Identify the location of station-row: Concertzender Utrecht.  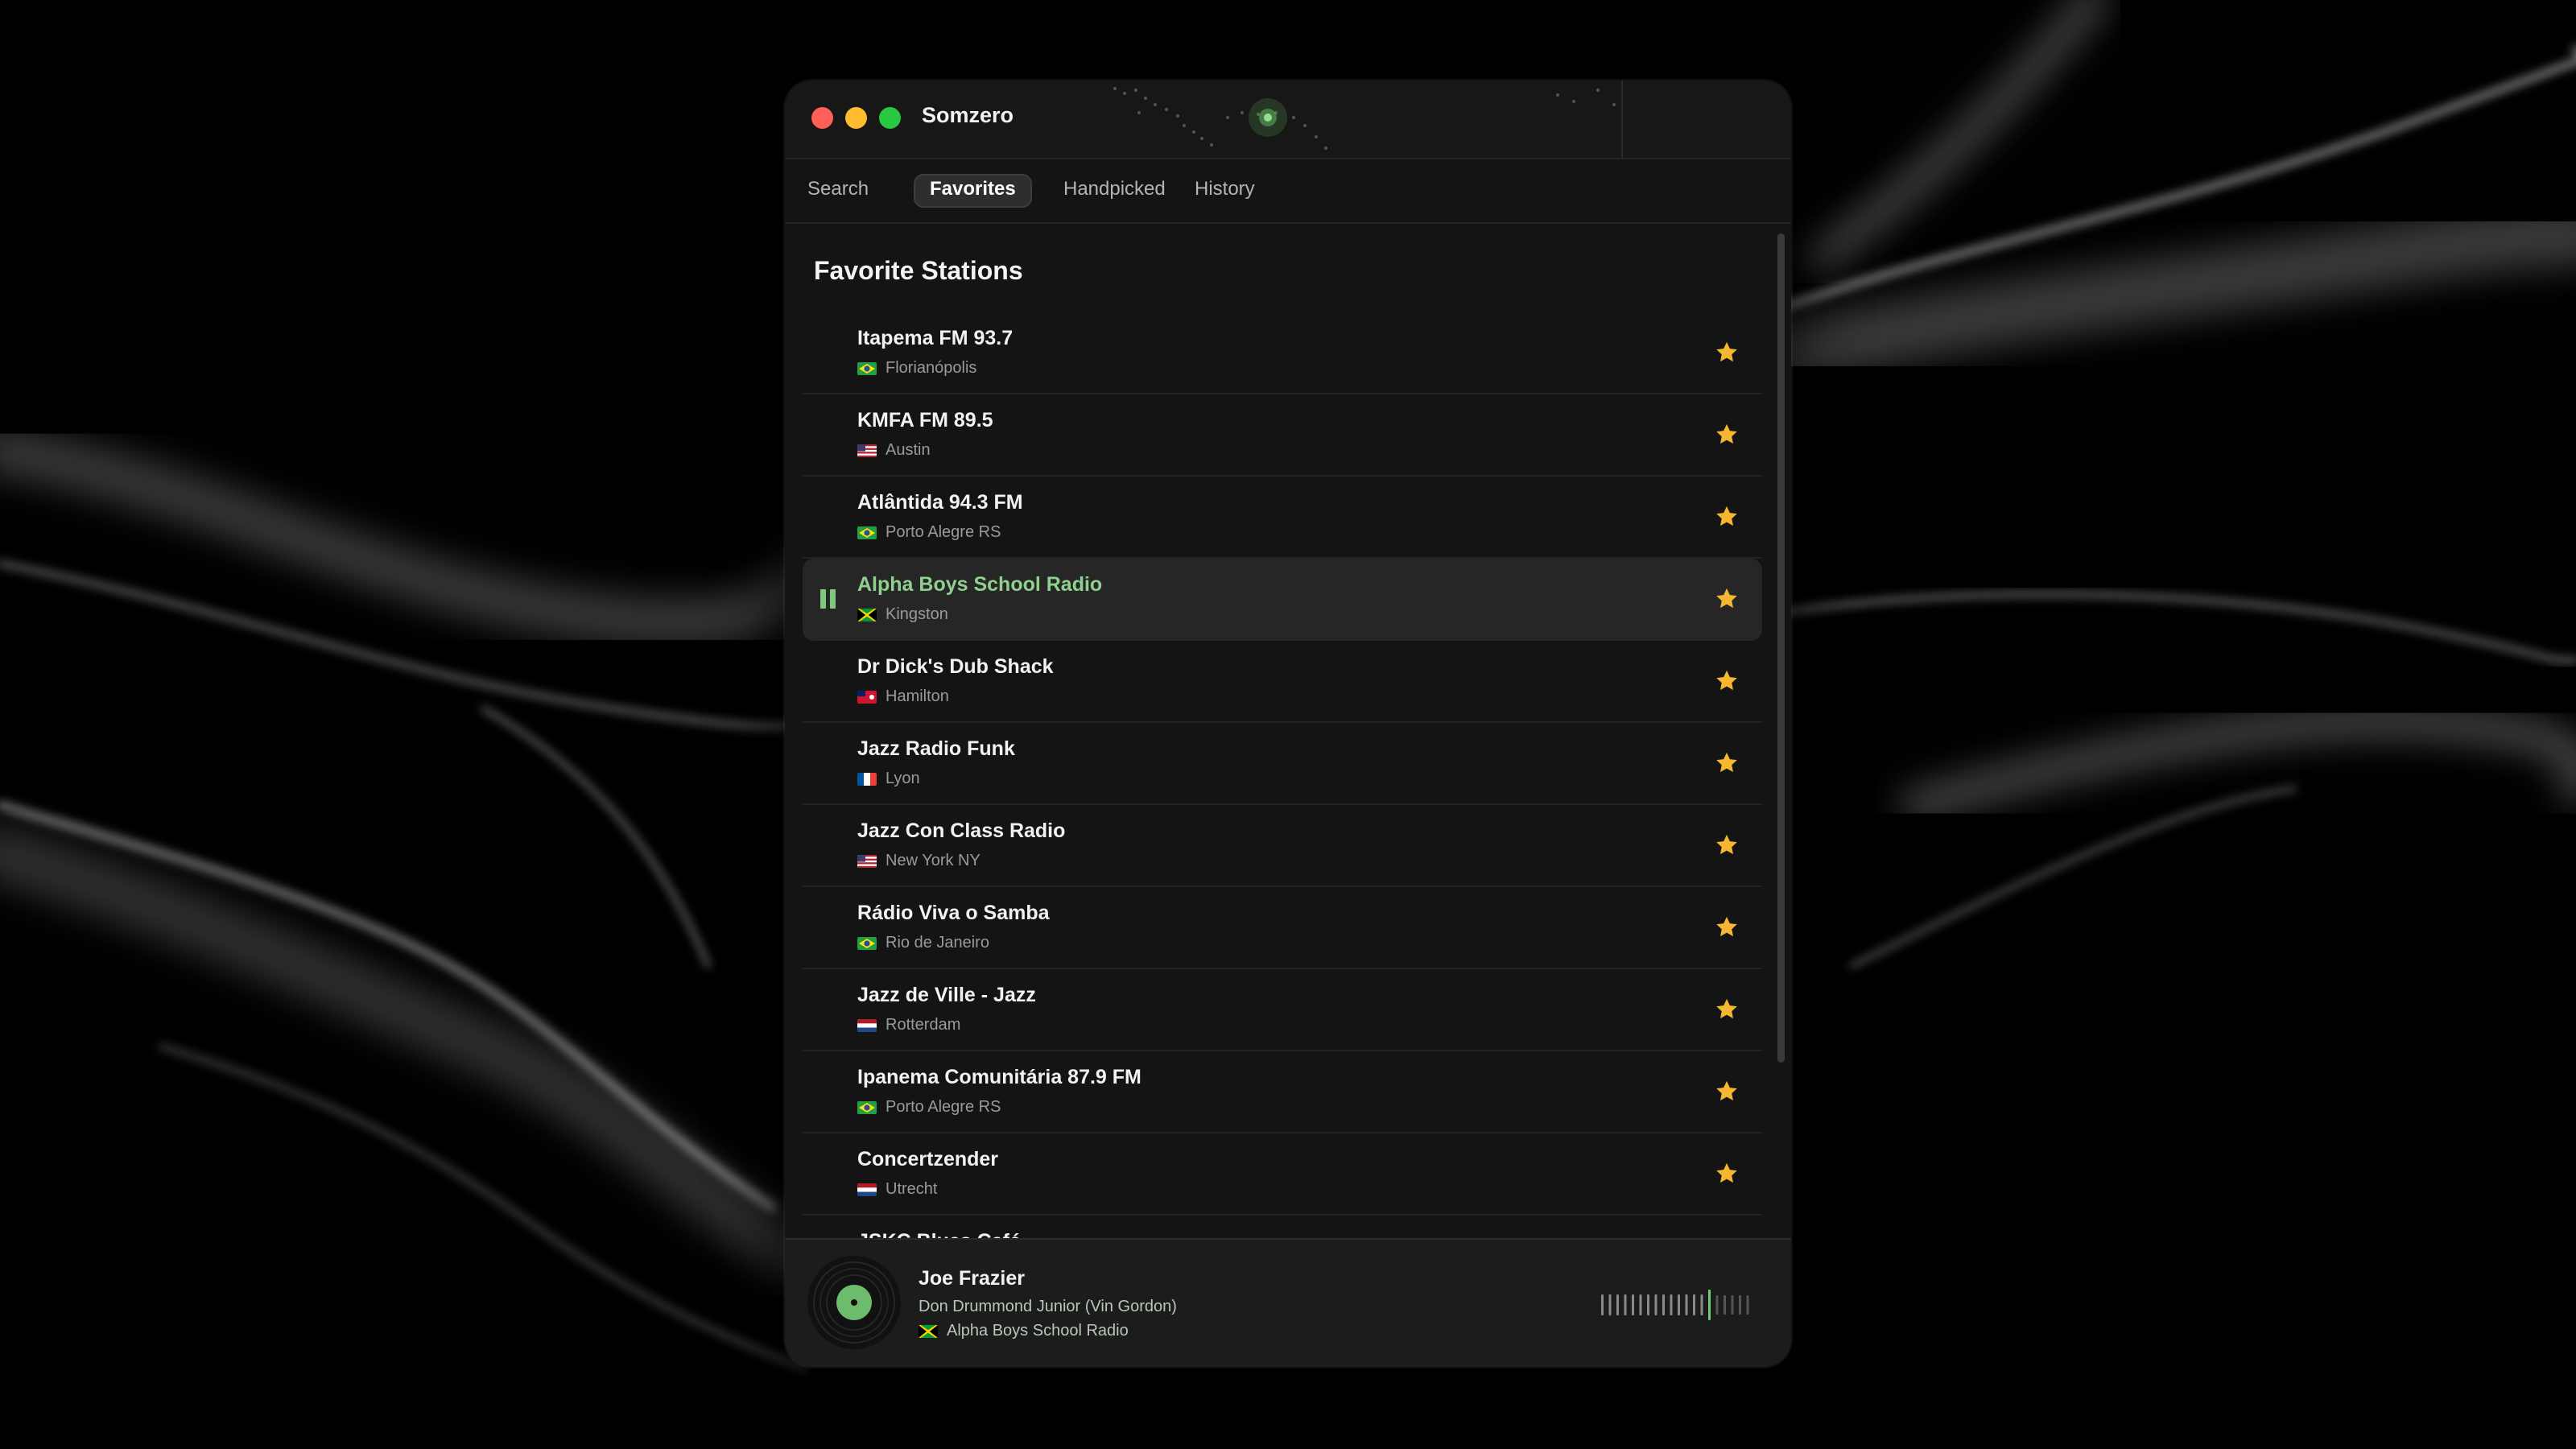
(1282, 1174).